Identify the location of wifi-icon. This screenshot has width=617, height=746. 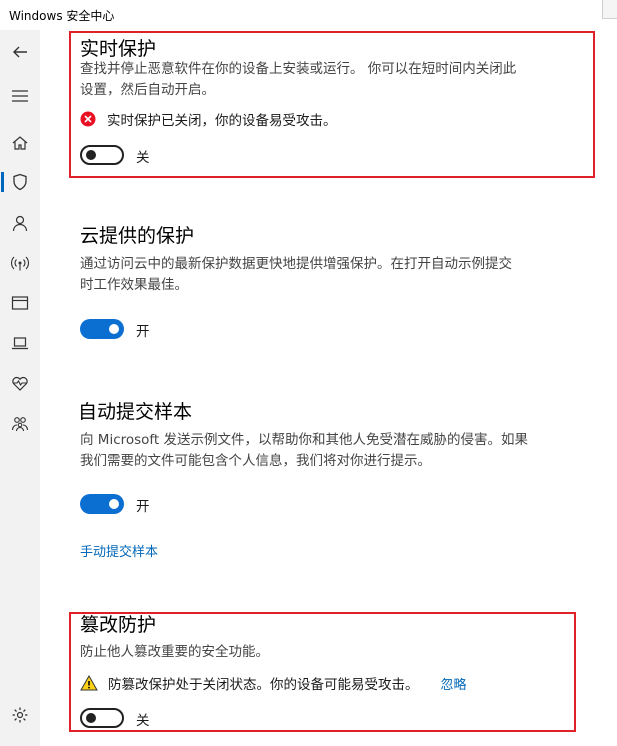
(20, 263).